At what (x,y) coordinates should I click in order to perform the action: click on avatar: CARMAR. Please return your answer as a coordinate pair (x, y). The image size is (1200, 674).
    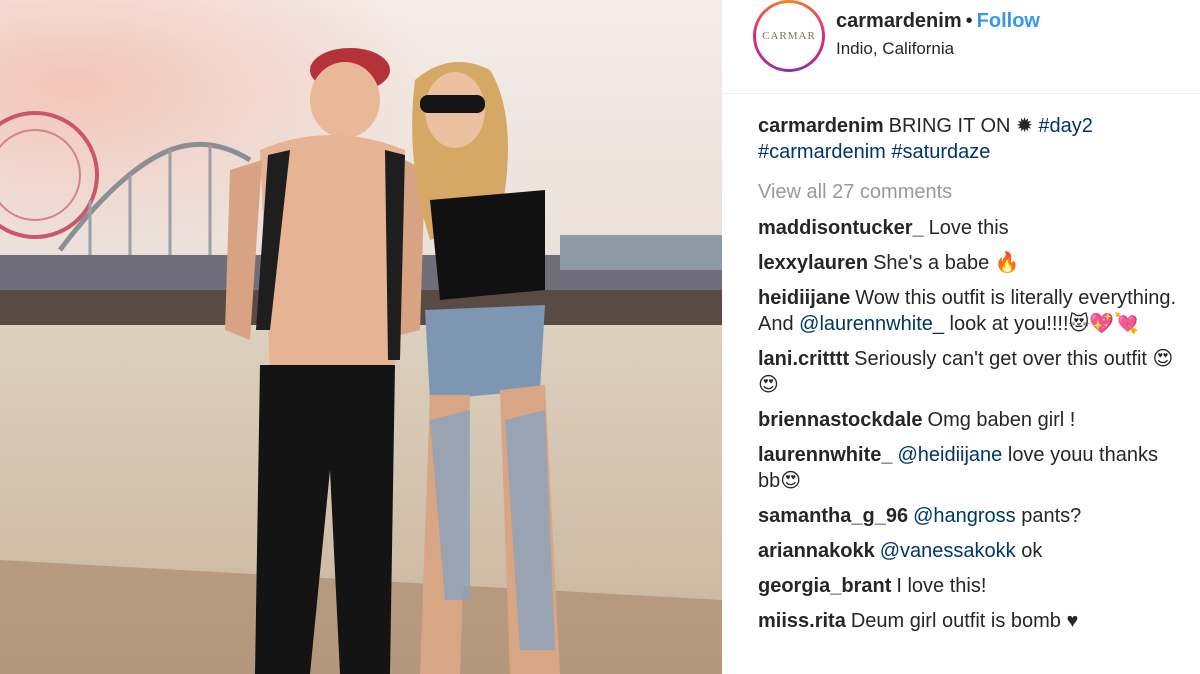
    Looking at the image, I should click on (789, 36).